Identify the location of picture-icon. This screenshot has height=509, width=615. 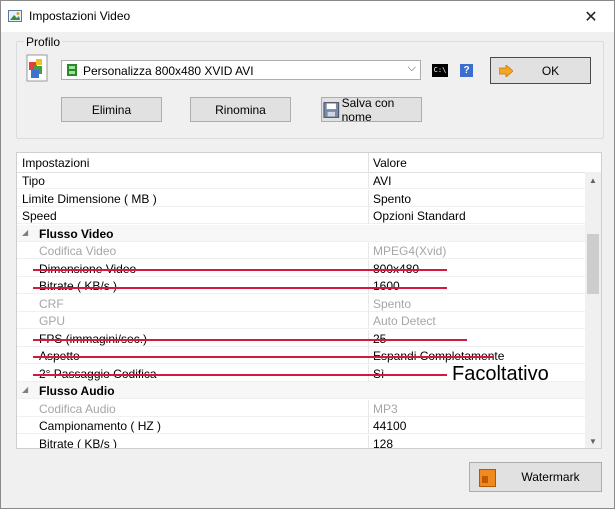
(15, 16).